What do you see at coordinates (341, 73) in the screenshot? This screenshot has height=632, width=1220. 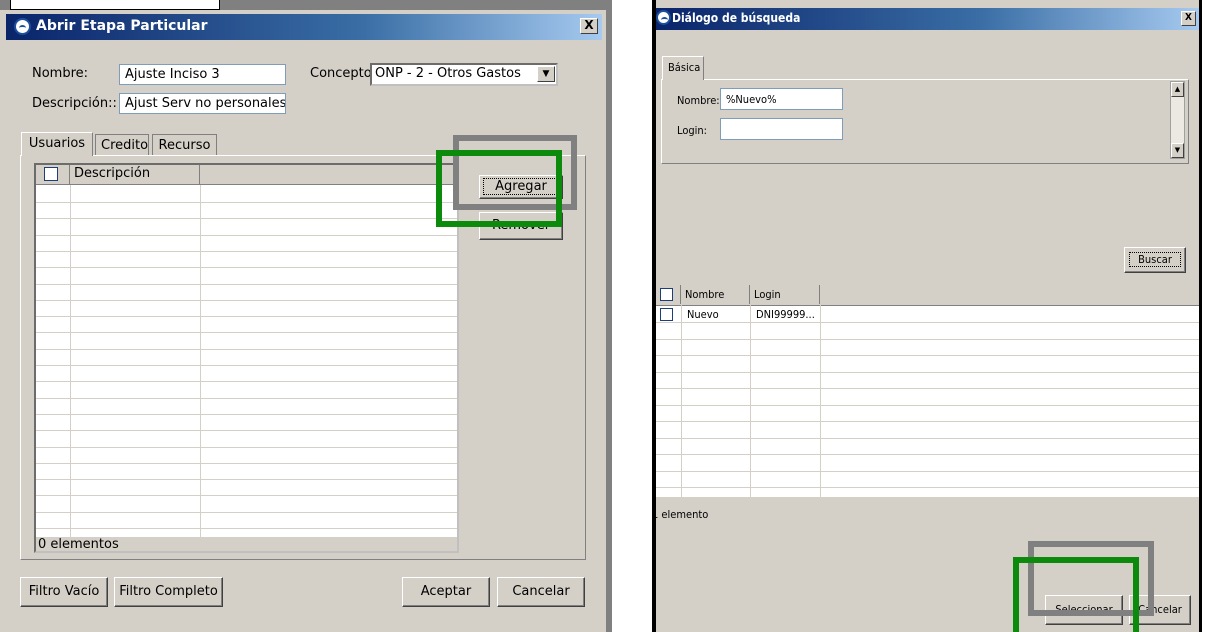 I see `concepto-label: Concepto` at bounding box center [341, 73].